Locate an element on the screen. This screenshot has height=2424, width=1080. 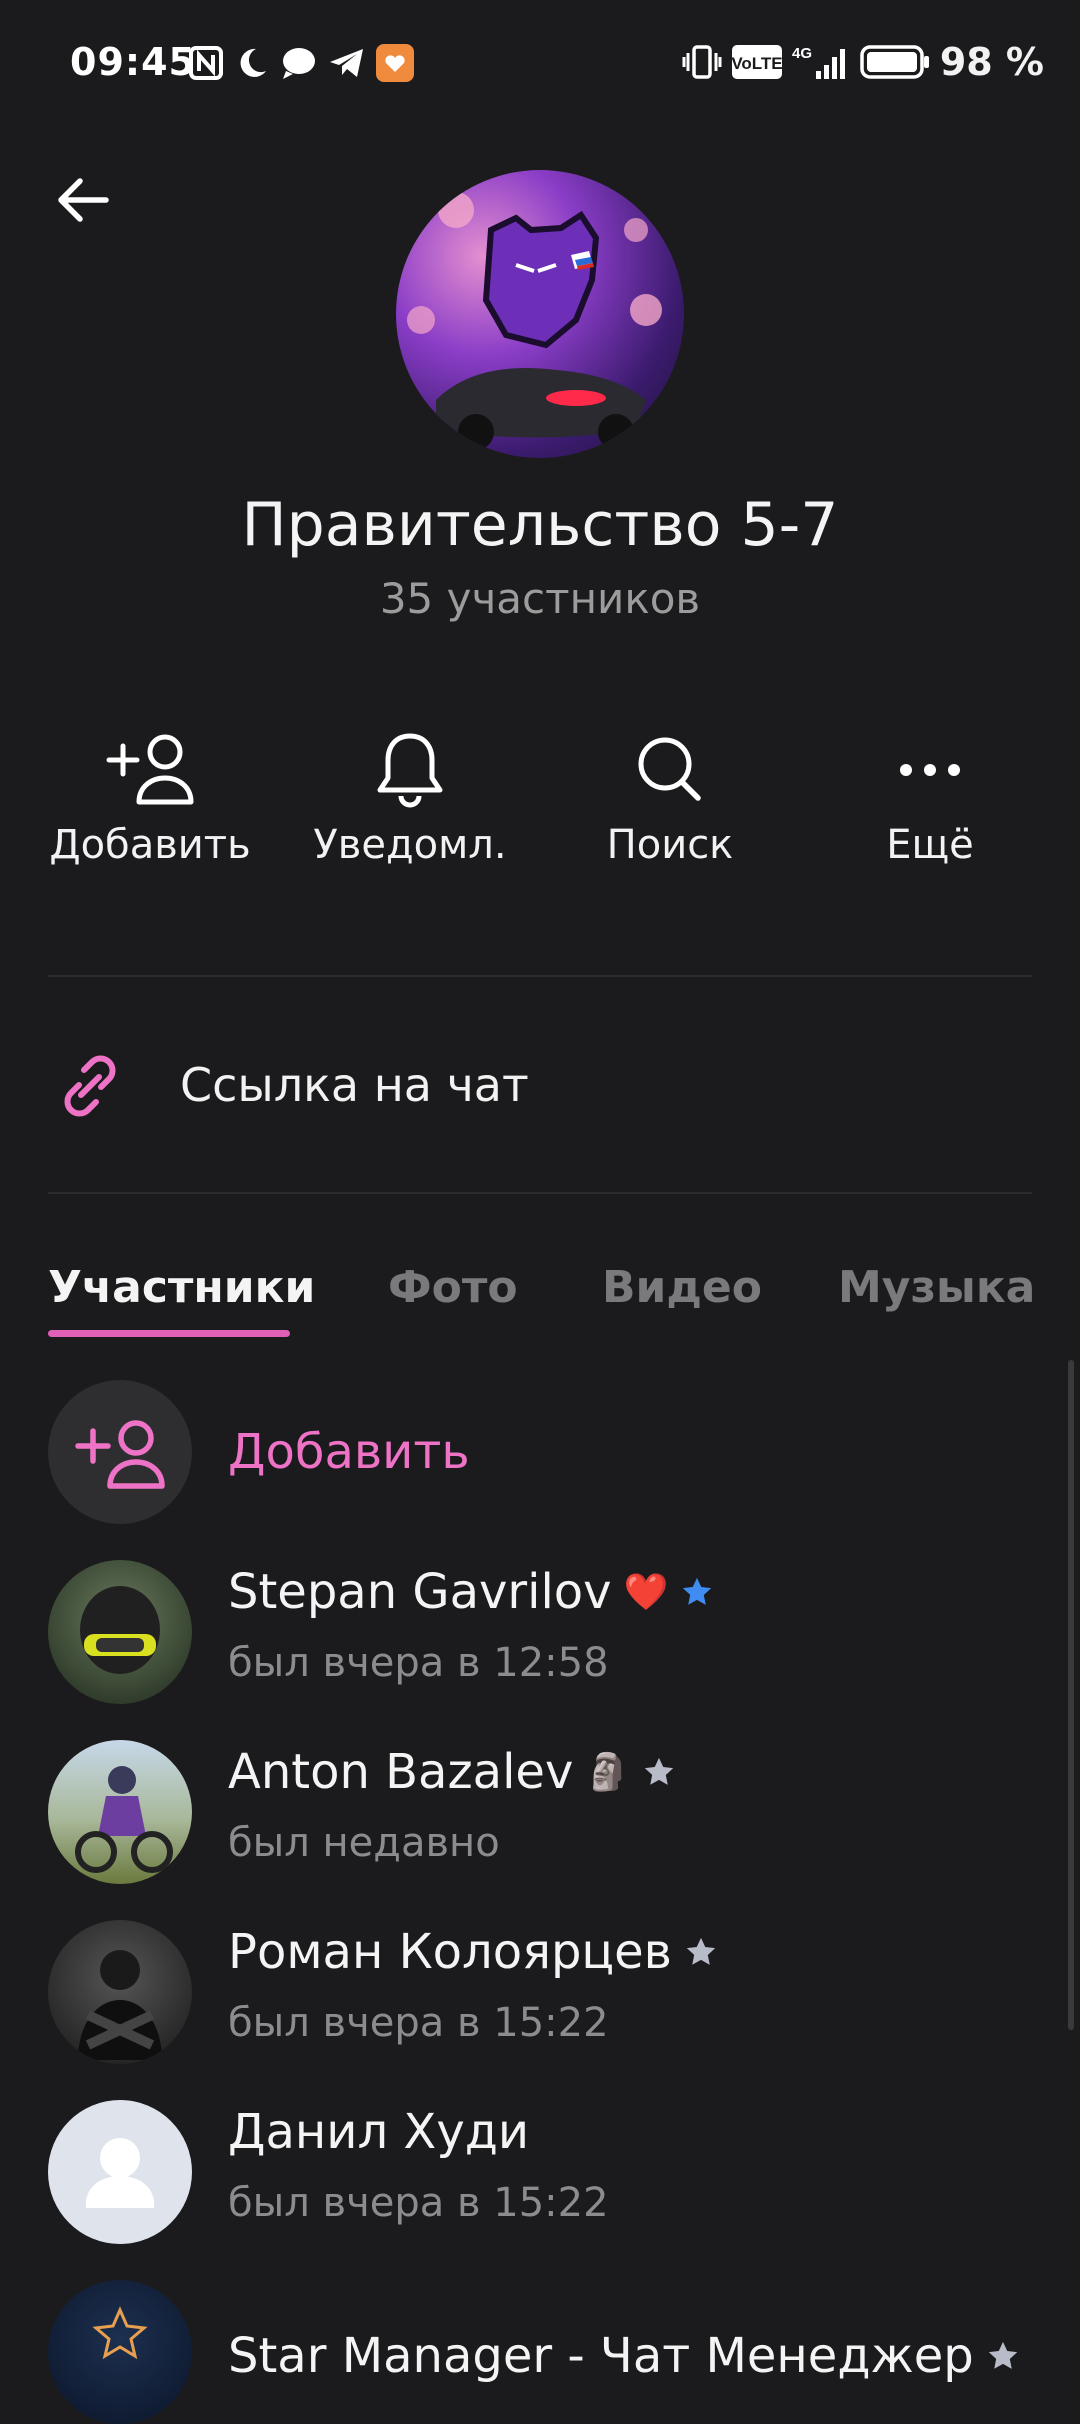
status-time: 09:45 is located at coordinates (133, 62).